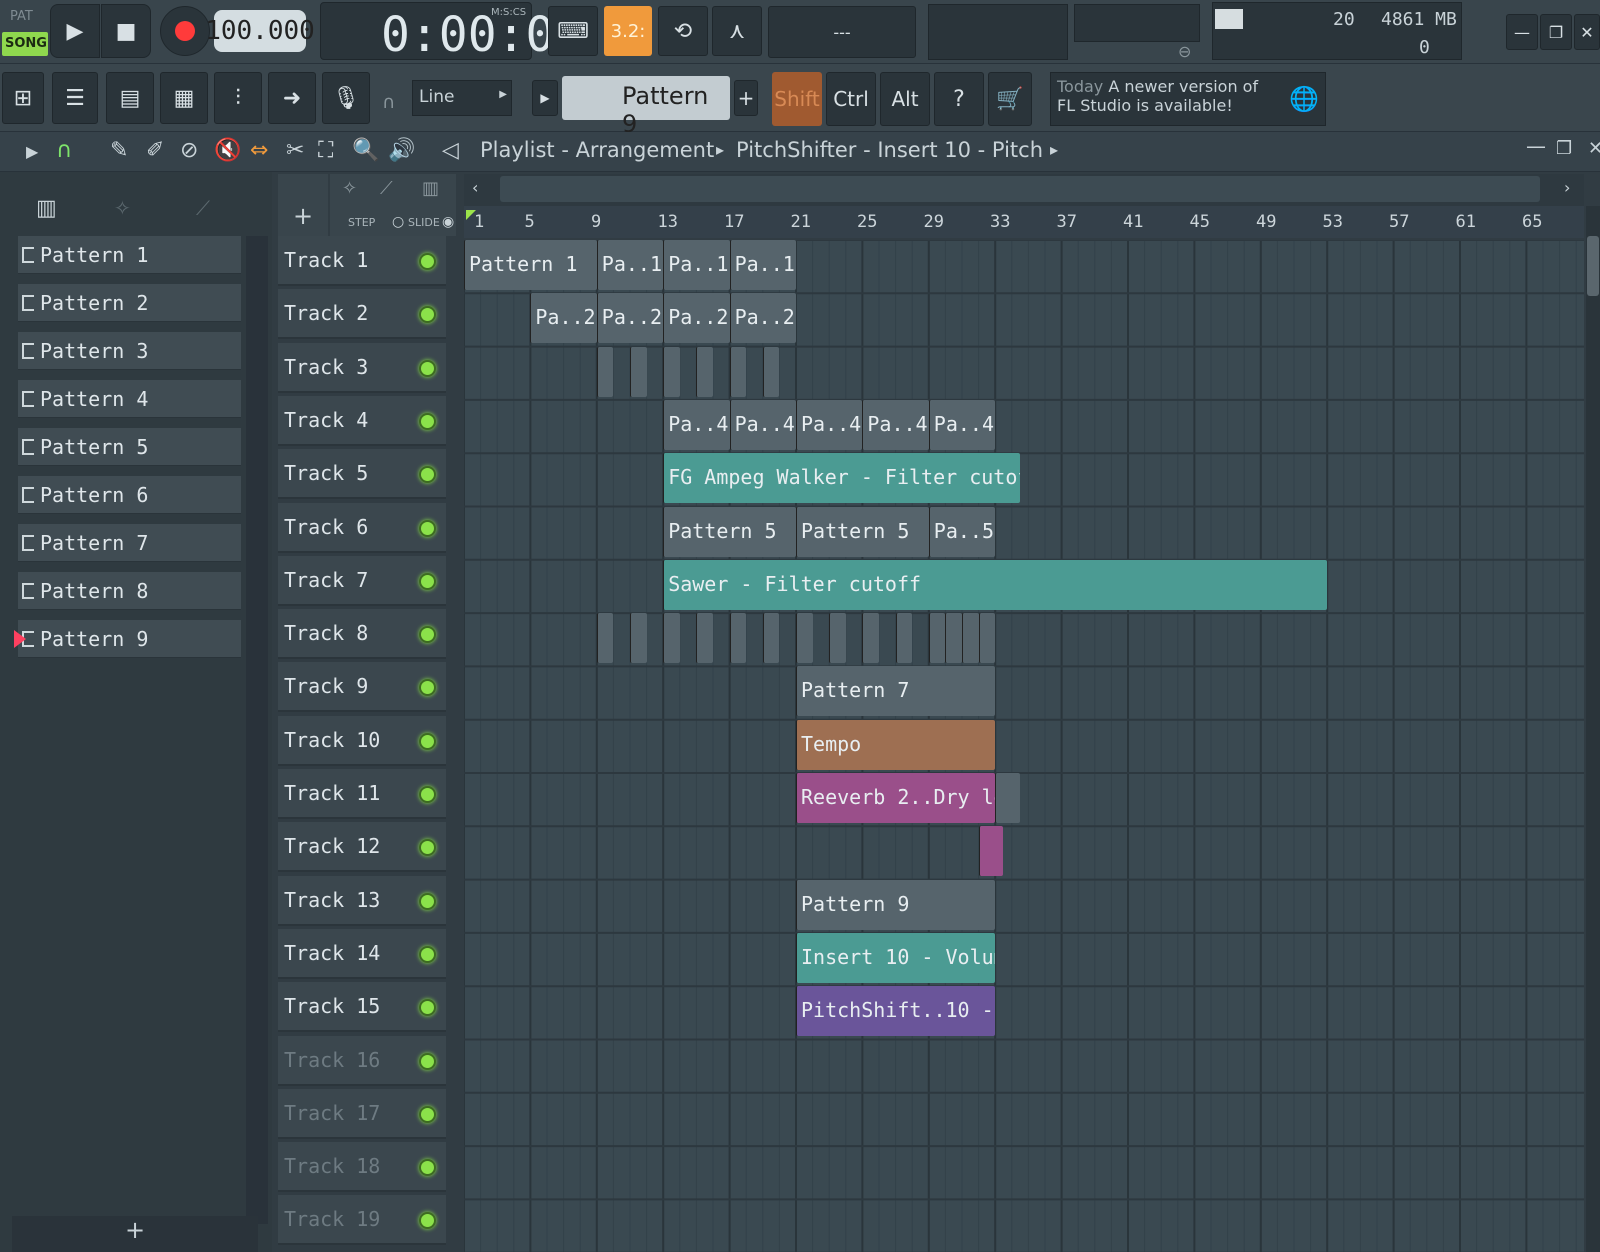 This screenshot has width=1600, height=1252. What do you see at coordinates (401, 150) in the screenshot?
I see `playback-icon: 🔊` at bounding box center [401, 150].